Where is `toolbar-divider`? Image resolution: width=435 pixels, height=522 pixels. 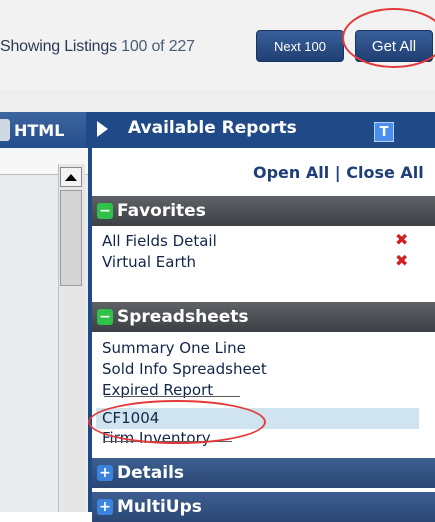
toolbar-divider is located at coordinates (217, 101).